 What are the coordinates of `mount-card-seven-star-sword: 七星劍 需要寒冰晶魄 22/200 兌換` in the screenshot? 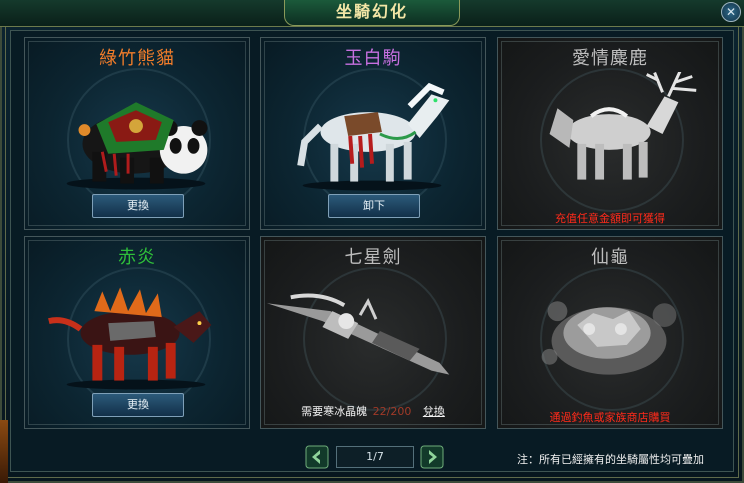 It's located at (373, 332).